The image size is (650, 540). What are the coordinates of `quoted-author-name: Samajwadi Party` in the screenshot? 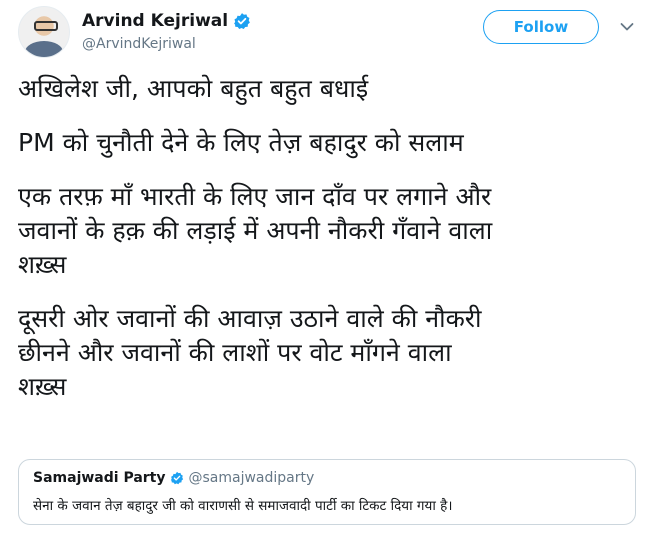 It's located at (99, 478).